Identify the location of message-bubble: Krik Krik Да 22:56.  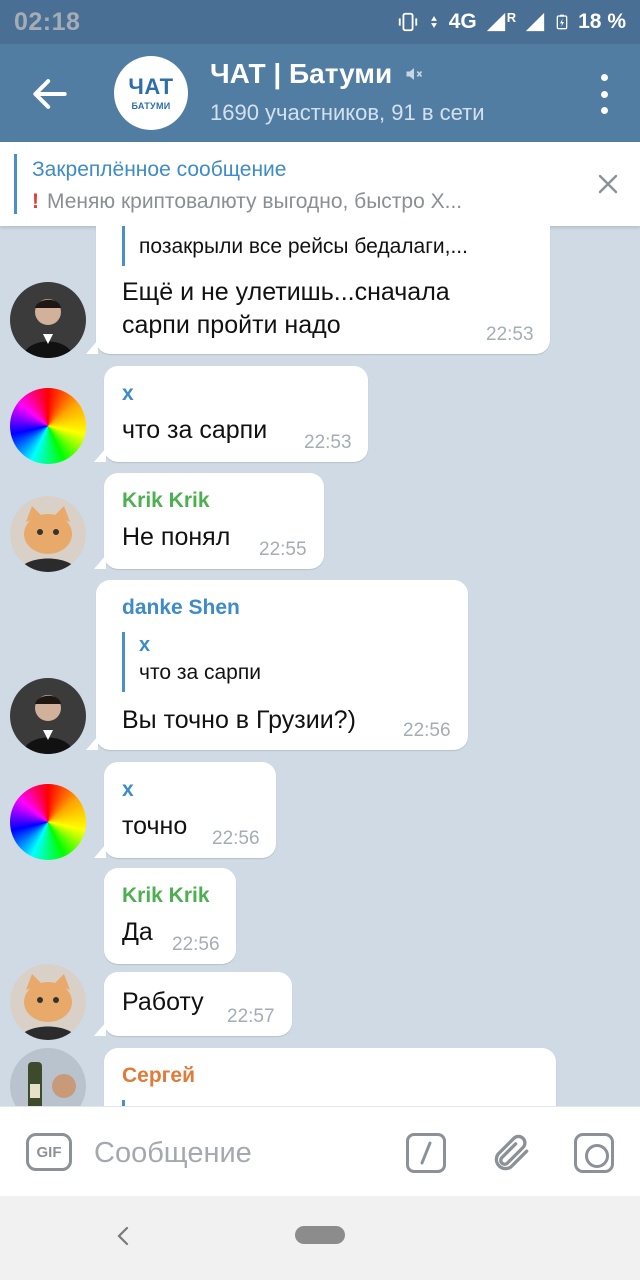
(170, 916).